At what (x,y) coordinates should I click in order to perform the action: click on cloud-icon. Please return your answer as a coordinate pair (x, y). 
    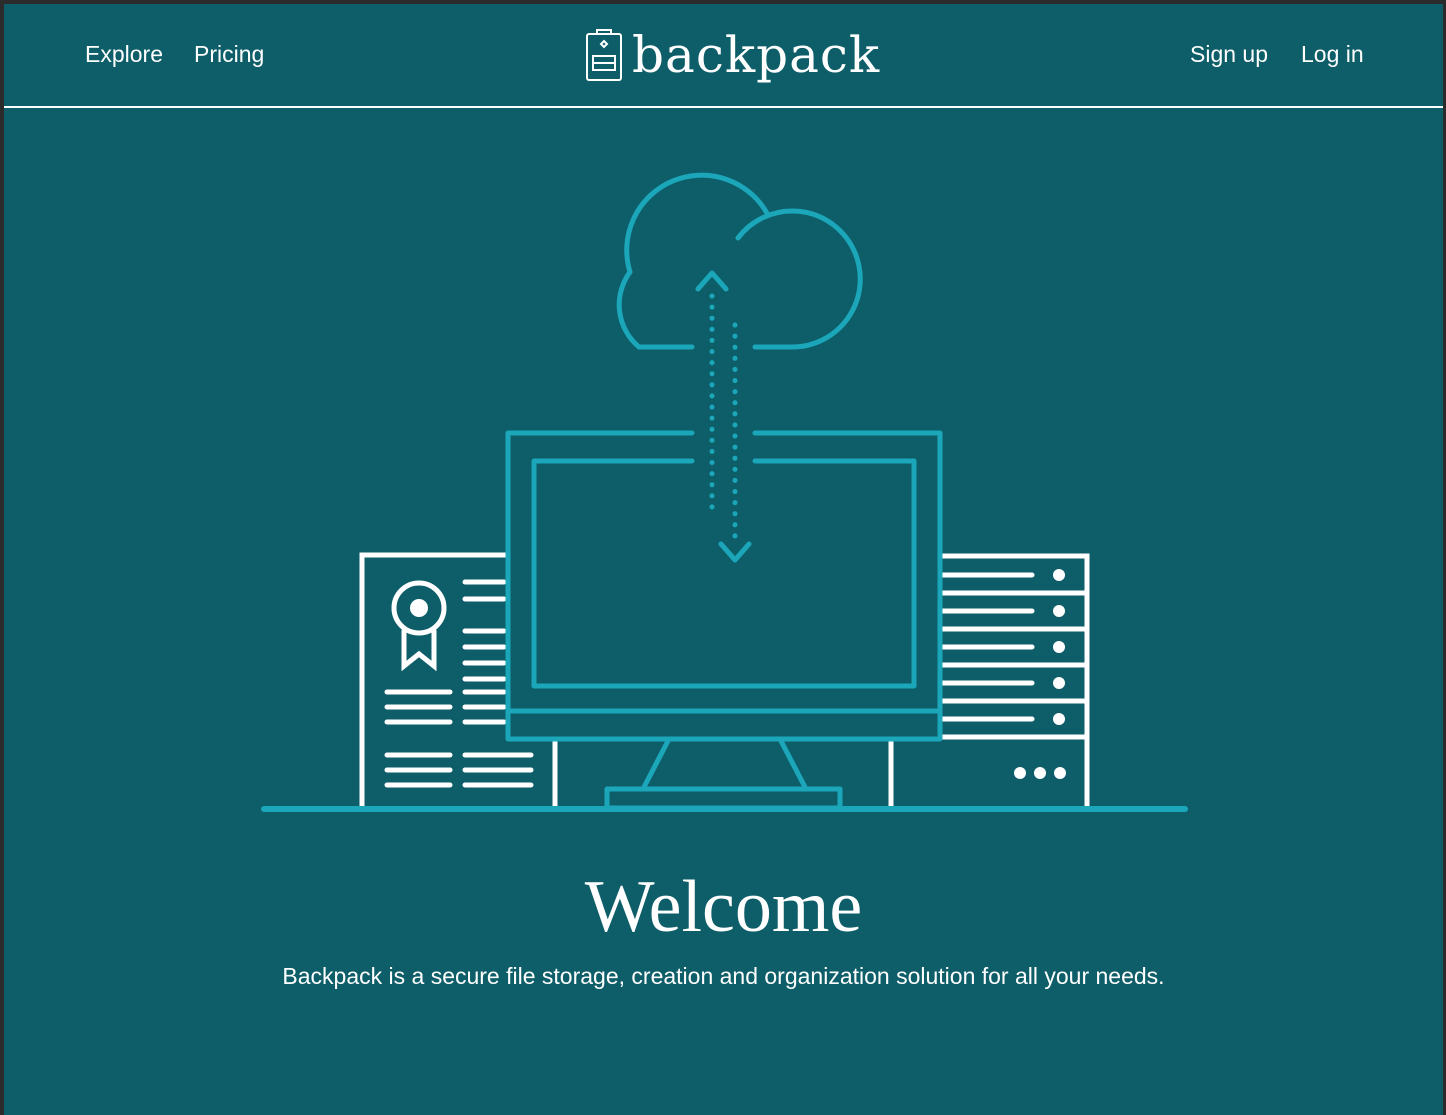
    Looking at the image, I should click on (739, 261).